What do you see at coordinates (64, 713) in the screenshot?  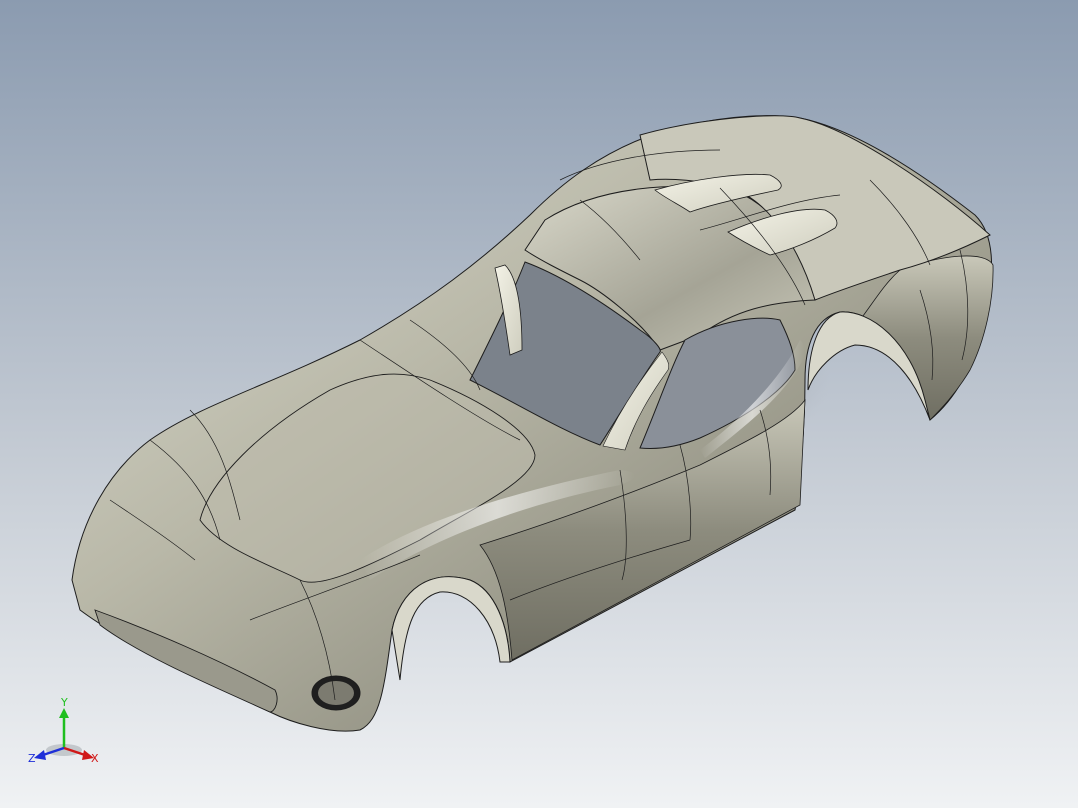 I see `y-axis-arrow-icon` at bounding box center [64, 713].